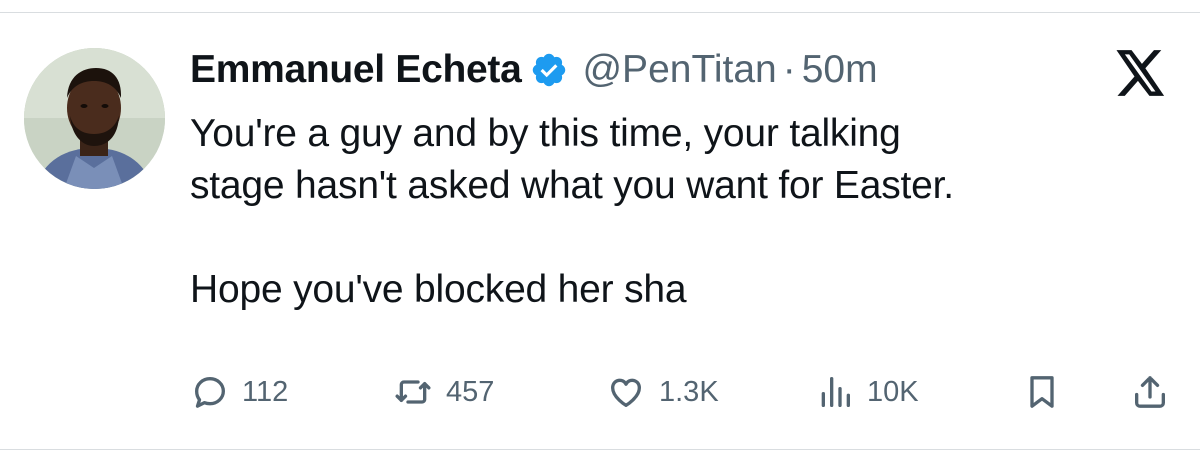 This screenshot has width=1200, height=460. Describe the element at coordinates (689, 391) in the screenshot. I see `like-count: 1.3K` at that location.